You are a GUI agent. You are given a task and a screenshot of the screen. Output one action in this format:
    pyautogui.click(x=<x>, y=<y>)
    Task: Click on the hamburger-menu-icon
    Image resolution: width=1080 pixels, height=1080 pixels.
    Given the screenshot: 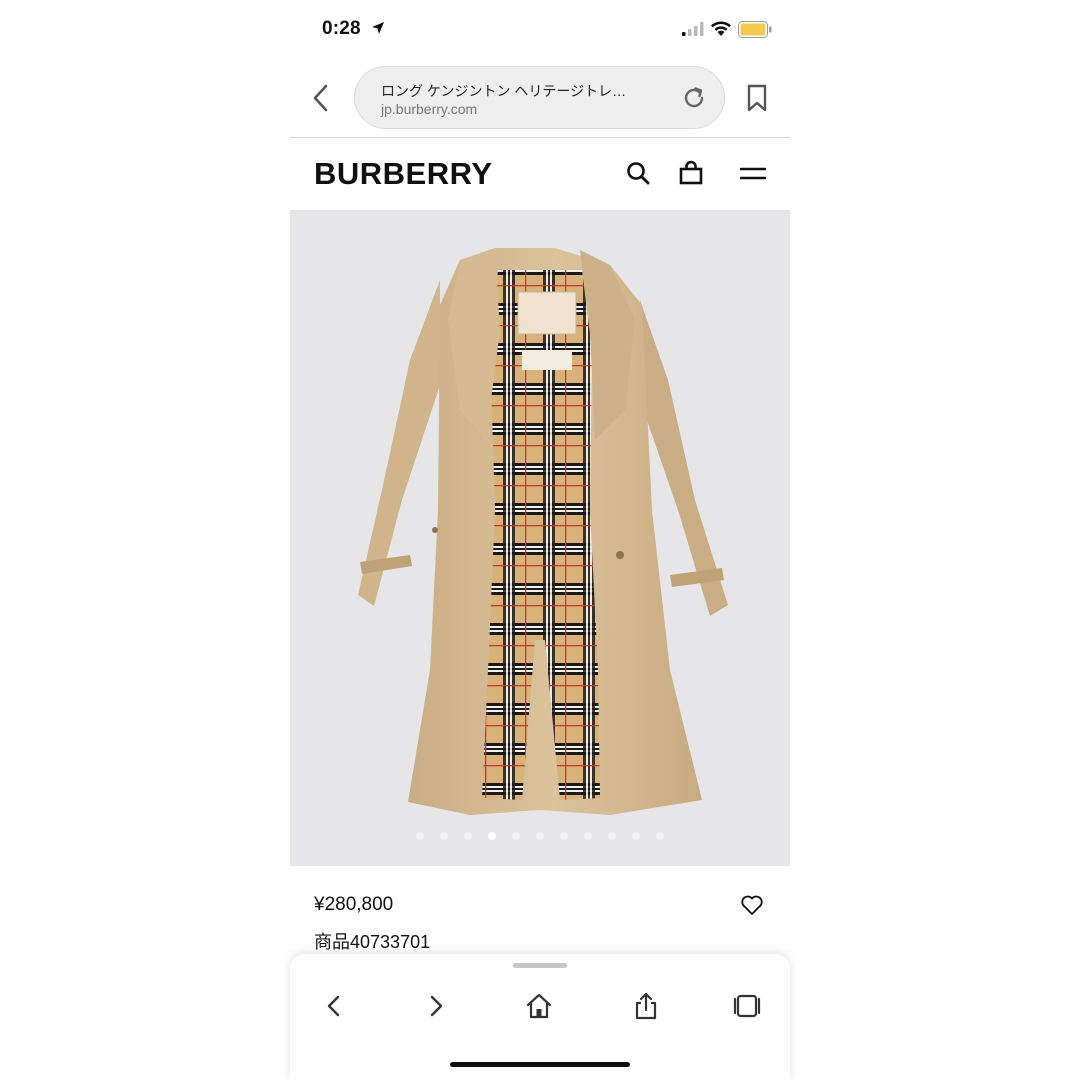 What is the action you would take?
    pyautogui.click(x=753, y=173)
    